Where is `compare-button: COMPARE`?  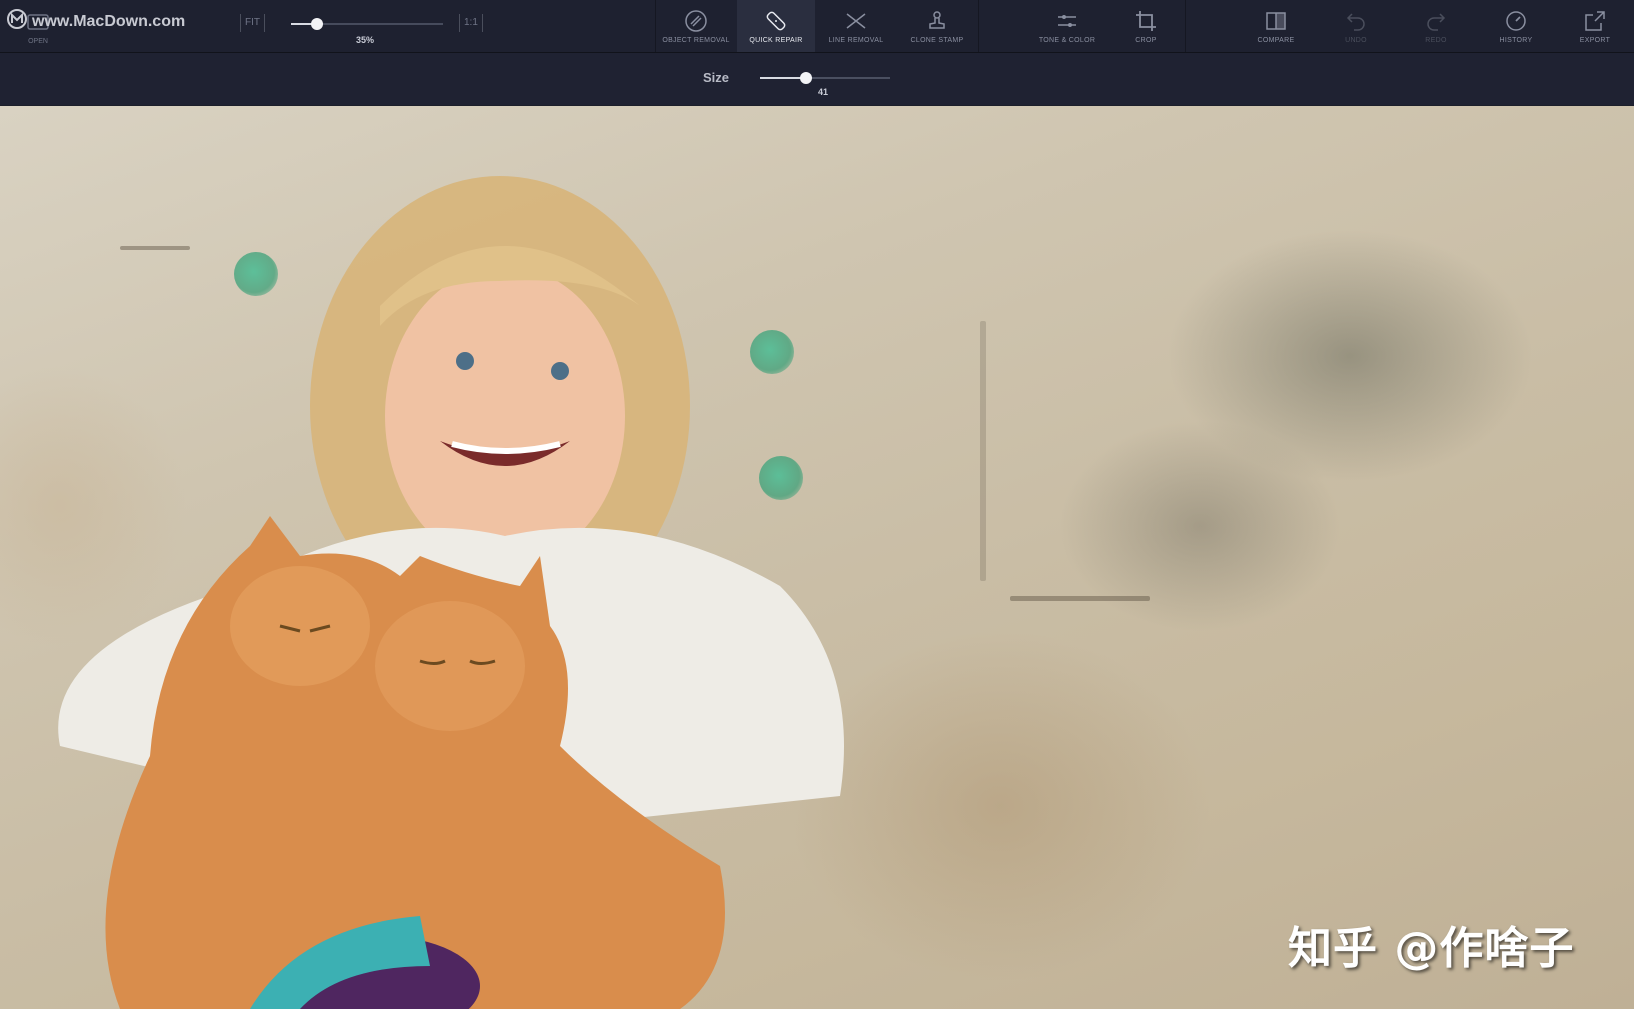 compare-button: COMPARE is located at coordinates (1276, 26).